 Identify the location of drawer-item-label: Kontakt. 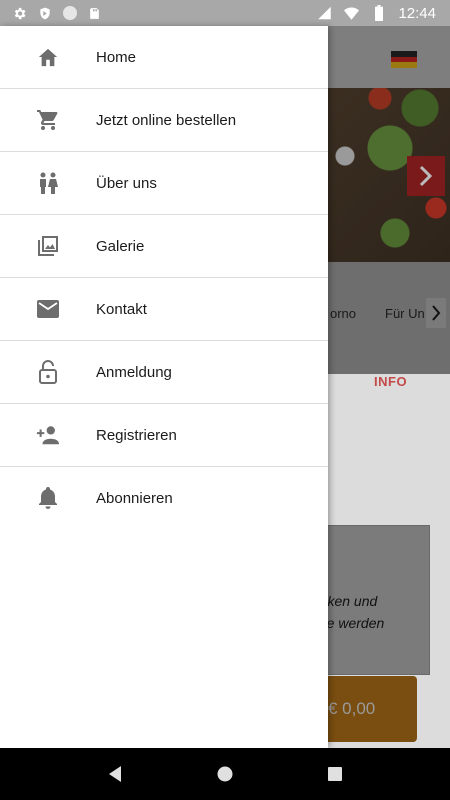
(121, 309).